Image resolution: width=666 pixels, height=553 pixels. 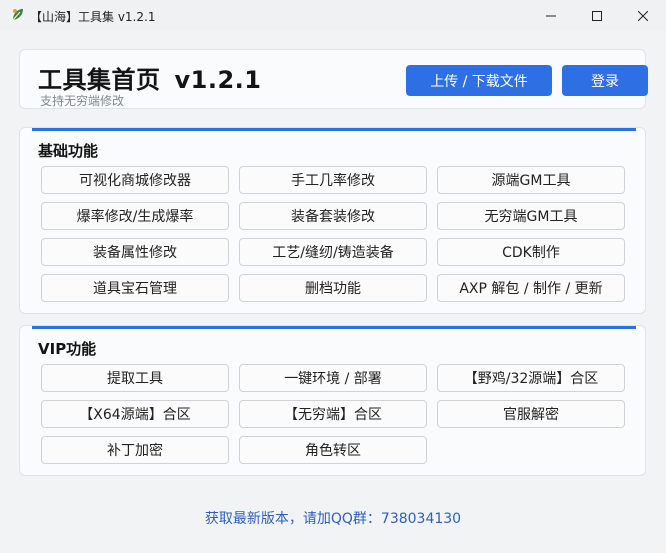 I want to click on one-click-deploy-button: 一键环境 / 部署, so click(x=333, y=378).